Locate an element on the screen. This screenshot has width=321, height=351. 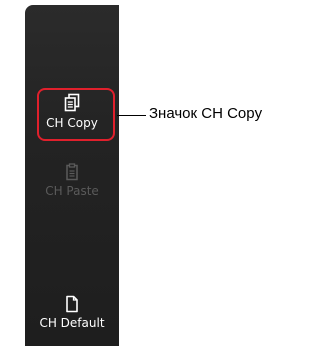
ch-copy-button: CH Copy is located at coordinates (72, 111).